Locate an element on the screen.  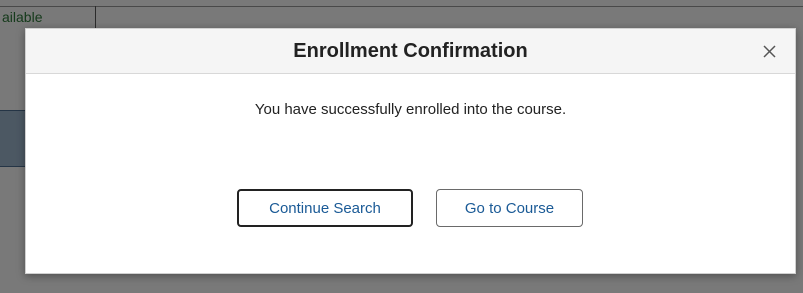
continue-search-button: Continue Search is located at coordinates (325, 208).